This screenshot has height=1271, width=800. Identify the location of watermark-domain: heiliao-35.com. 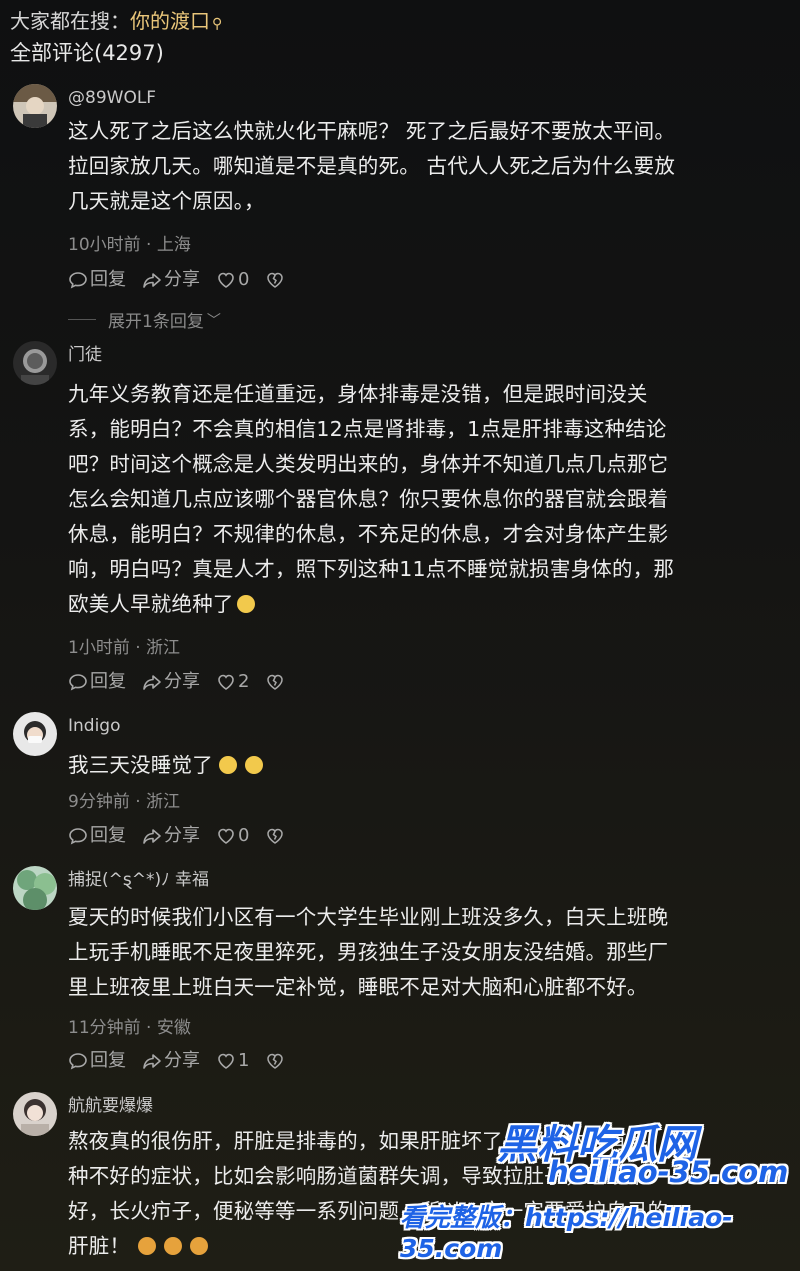
(668, 1172).